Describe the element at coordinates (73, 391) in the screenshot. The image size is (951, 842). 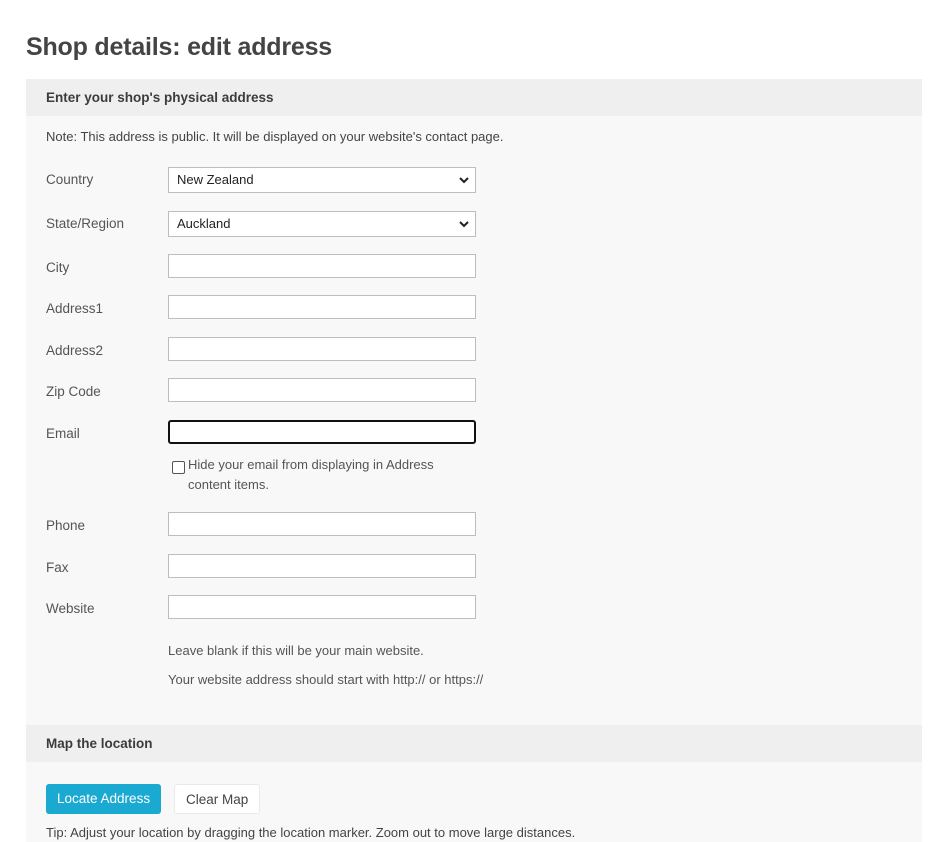
I see `zip-label: Zip Code` at that location.